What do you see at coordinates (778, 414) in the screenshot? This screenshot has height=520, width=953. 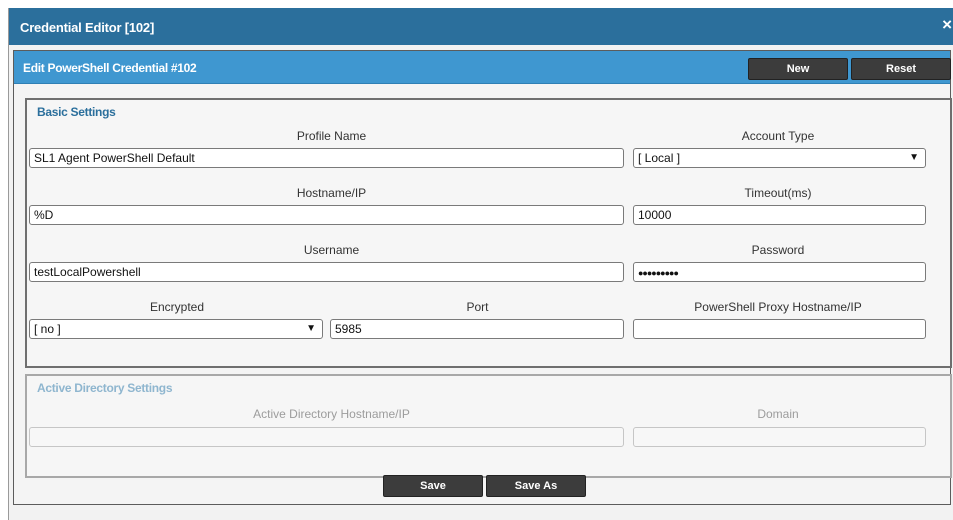 I see `domain-label: Domain` at bounding box center [778, 414].